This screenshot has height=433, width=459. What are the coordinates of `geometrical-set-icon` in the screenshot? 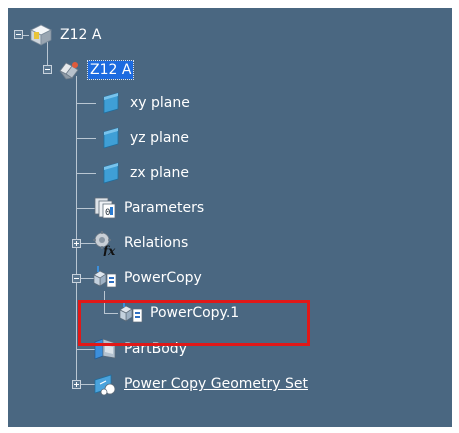 It's located at (105, 384).